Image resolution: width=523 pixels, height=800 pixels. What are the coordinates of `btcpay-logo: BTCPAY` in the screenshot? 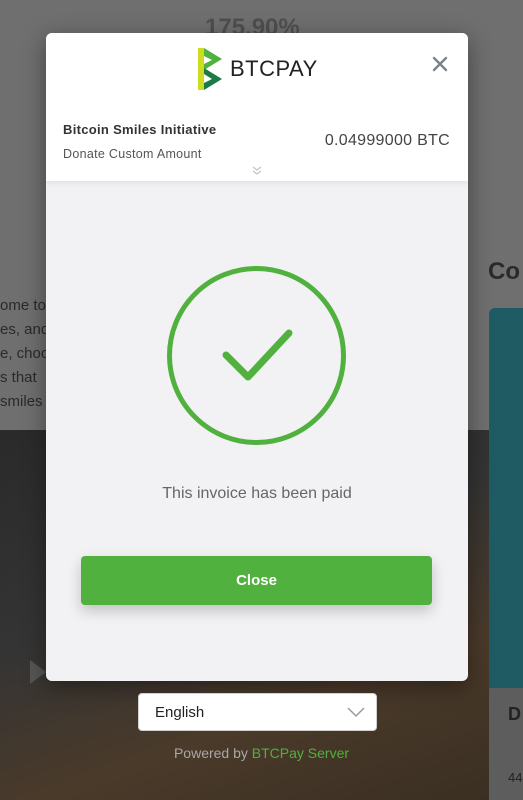 It's located at (257, 69).